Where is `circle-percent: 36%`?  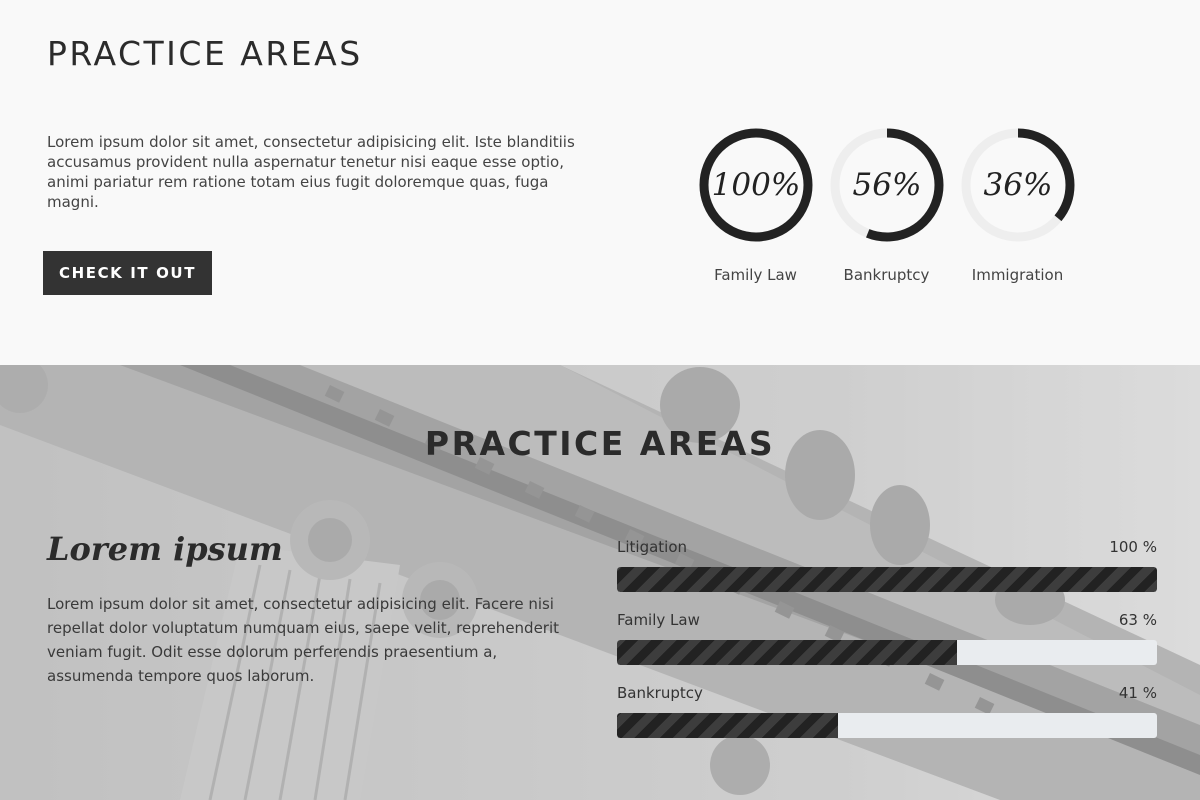 circle-percent: 36% is located at coordinates (1018, 185).